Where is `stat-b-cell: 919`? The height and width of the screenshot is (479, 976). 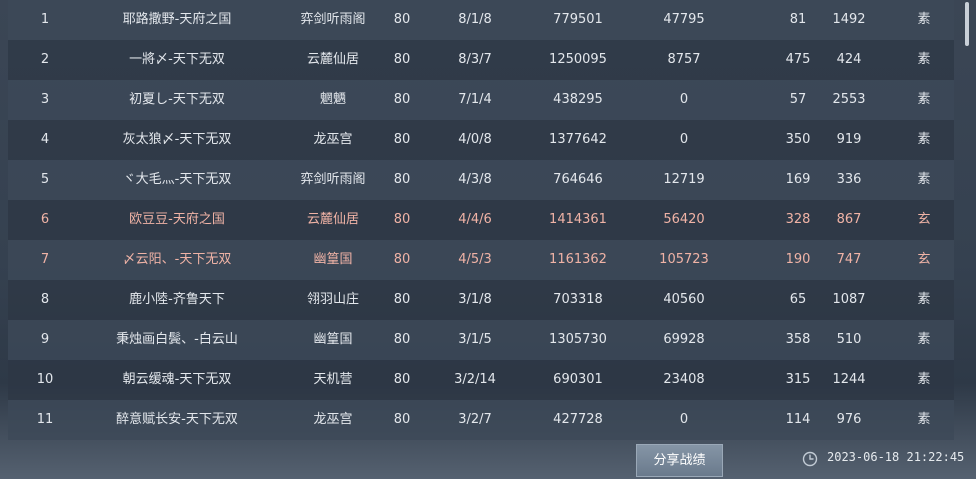 stat-b-cell: 919 is located at coordinates (849, 139).